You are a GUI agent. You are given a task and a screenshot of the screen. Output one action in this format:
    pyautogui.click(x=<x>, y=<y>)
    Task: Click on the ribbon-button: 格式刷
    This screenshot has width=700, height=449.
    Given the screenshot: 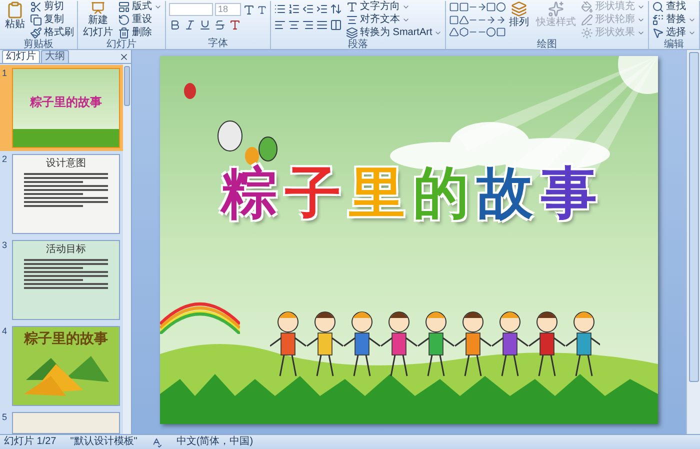 What is the action you would take?
    pyautogui.click(x=52, y=33)
    